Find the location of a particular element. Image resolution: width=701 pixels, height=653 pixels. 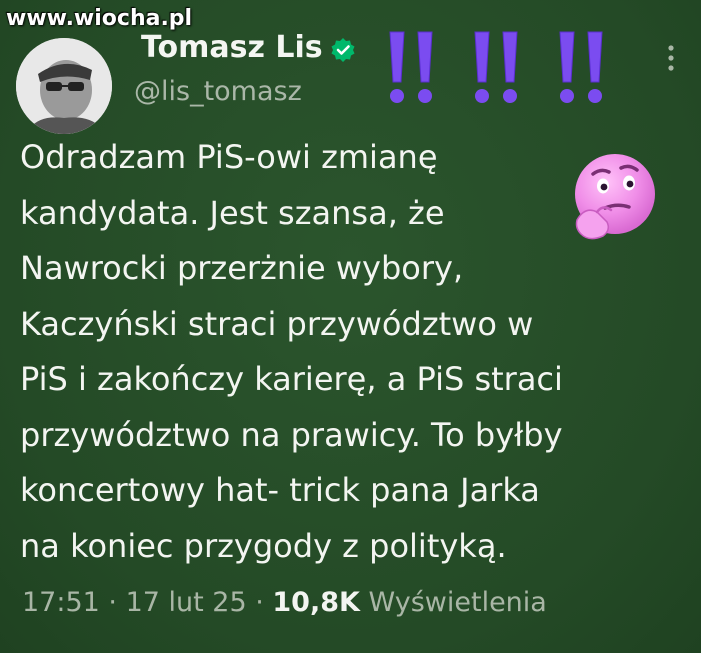

avatar-photo-icon is located at coordinates (64, 86).